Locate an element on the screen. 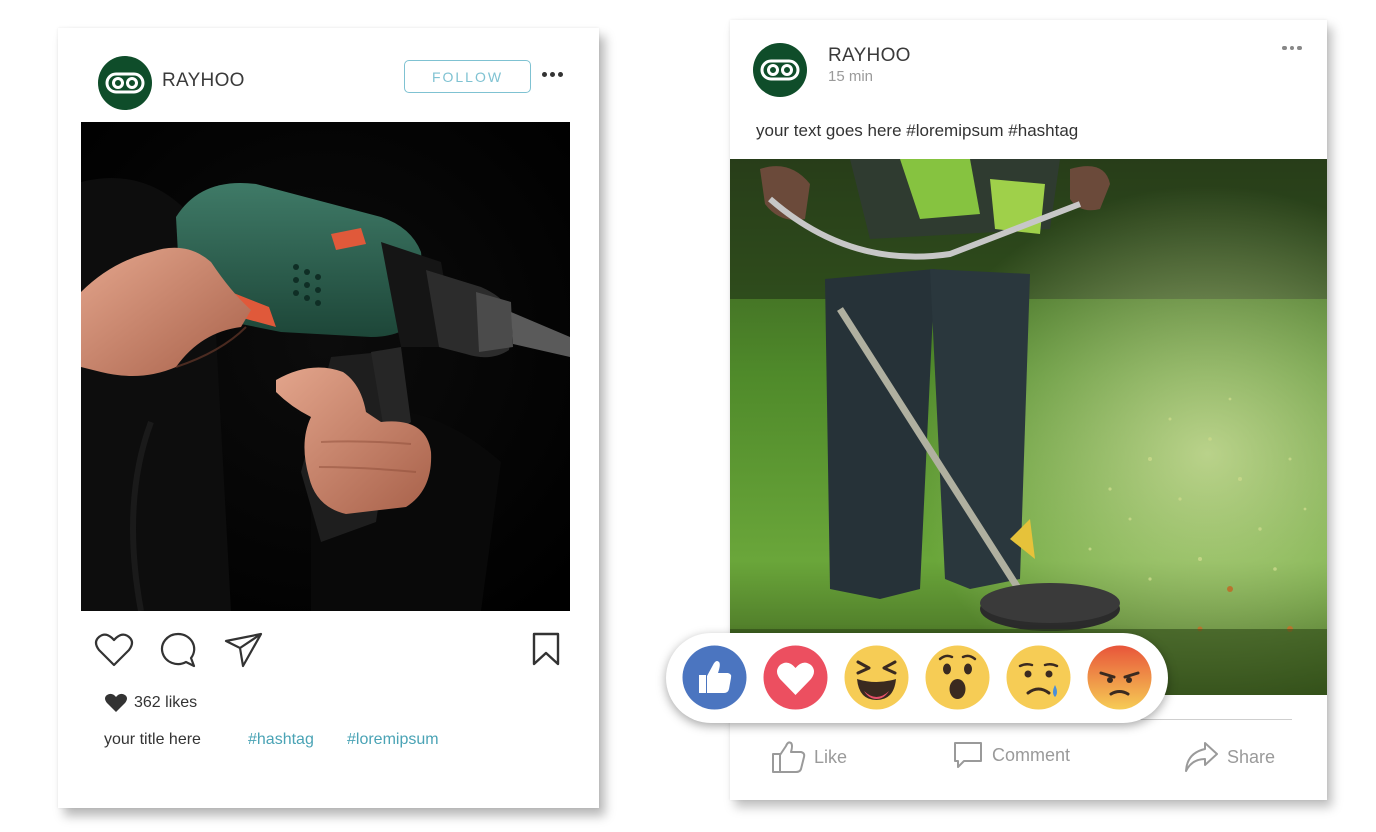 Image resolution: width=1376 pixels, height=832 pixels. hashtag-link: #hashtag is located at coordinates (281, 740).